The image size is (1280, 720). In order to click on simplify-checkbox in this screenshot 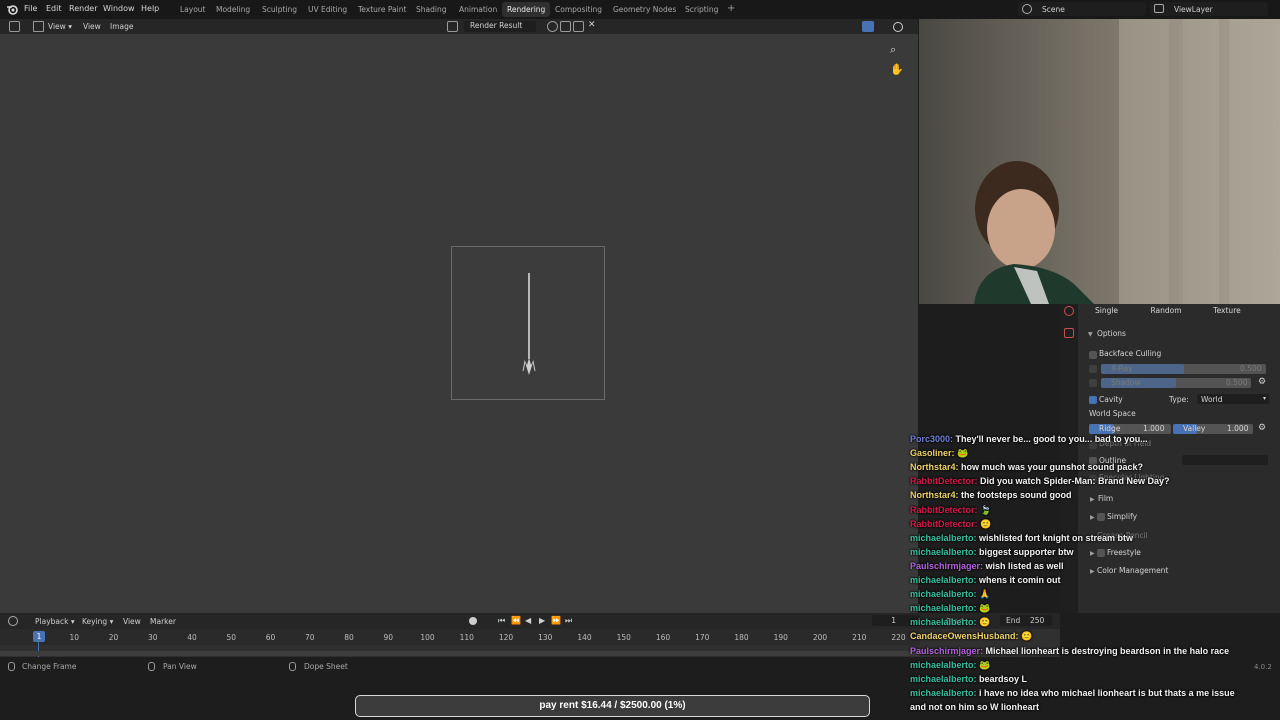, I will do `click(1101, 517)`.